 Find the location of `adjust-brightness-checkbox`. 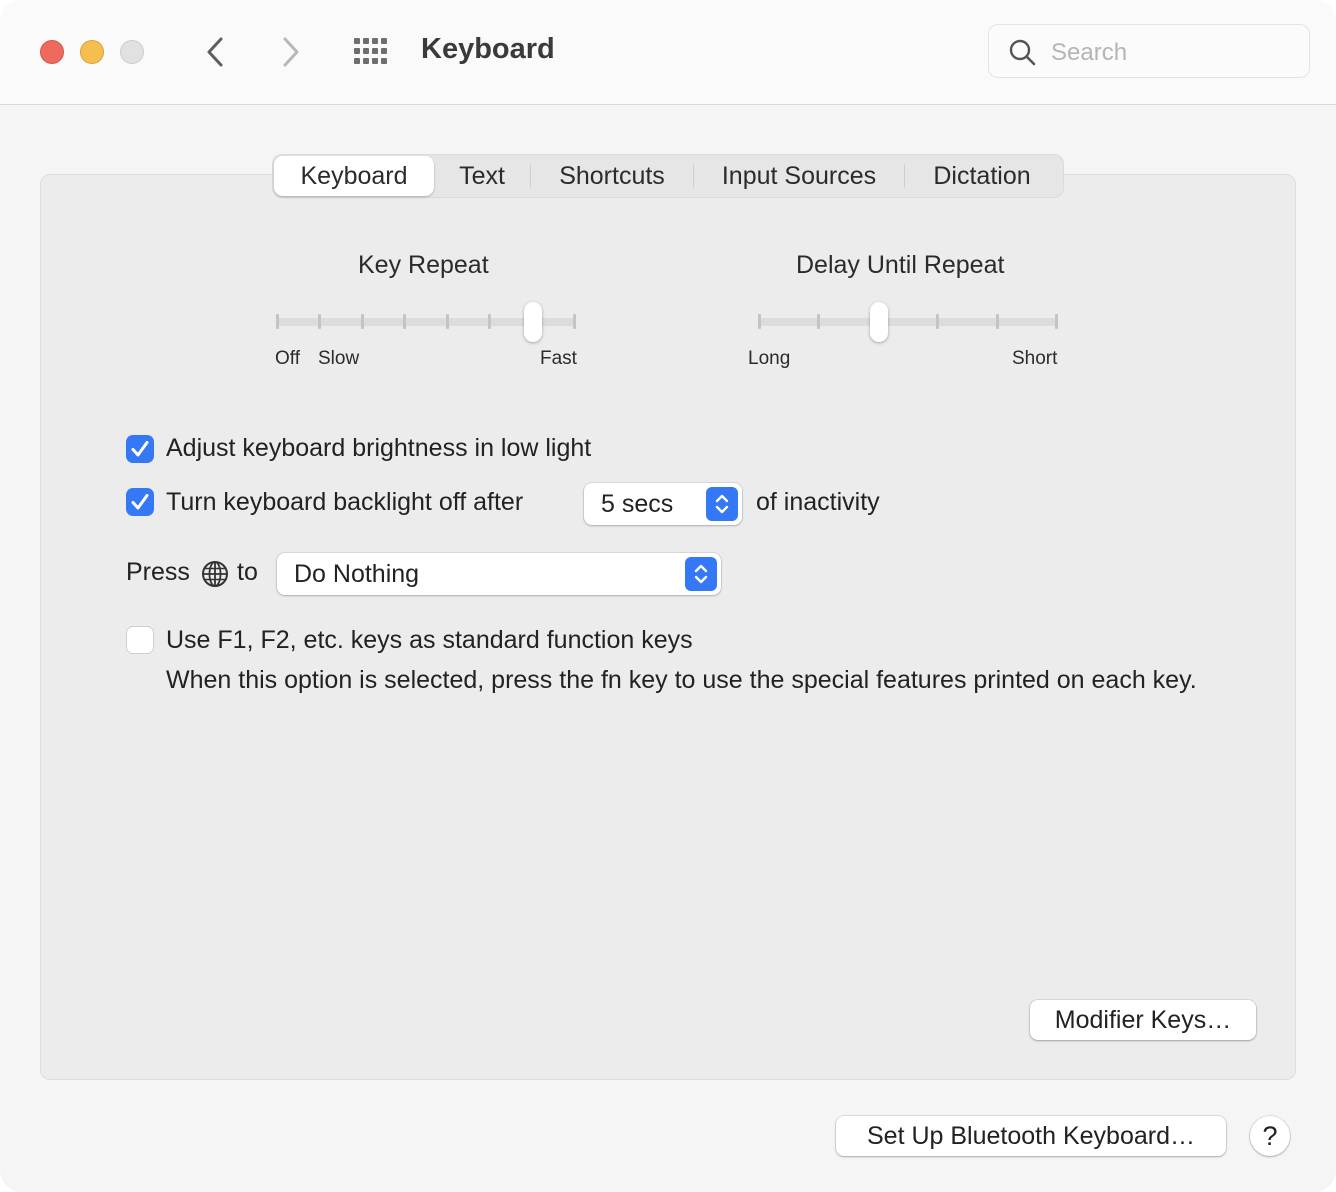

adjust-brightness-checkbox is located at coordinates (140, 449).